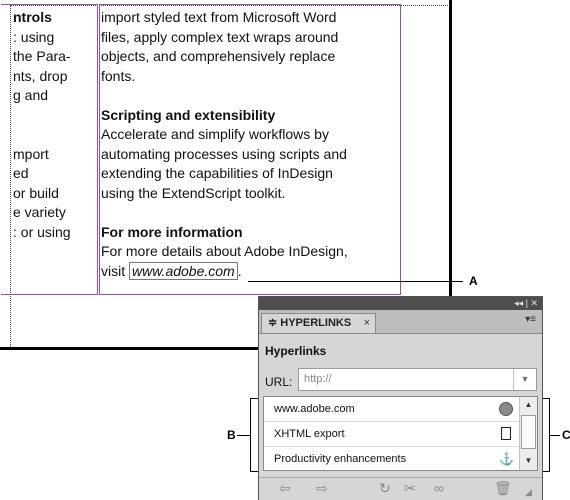 The width and height of the screenshot is (570, 500). Describe the element at coordinates (115, 270) in the screenshot. I see `visit-prefix: visit` at that location.